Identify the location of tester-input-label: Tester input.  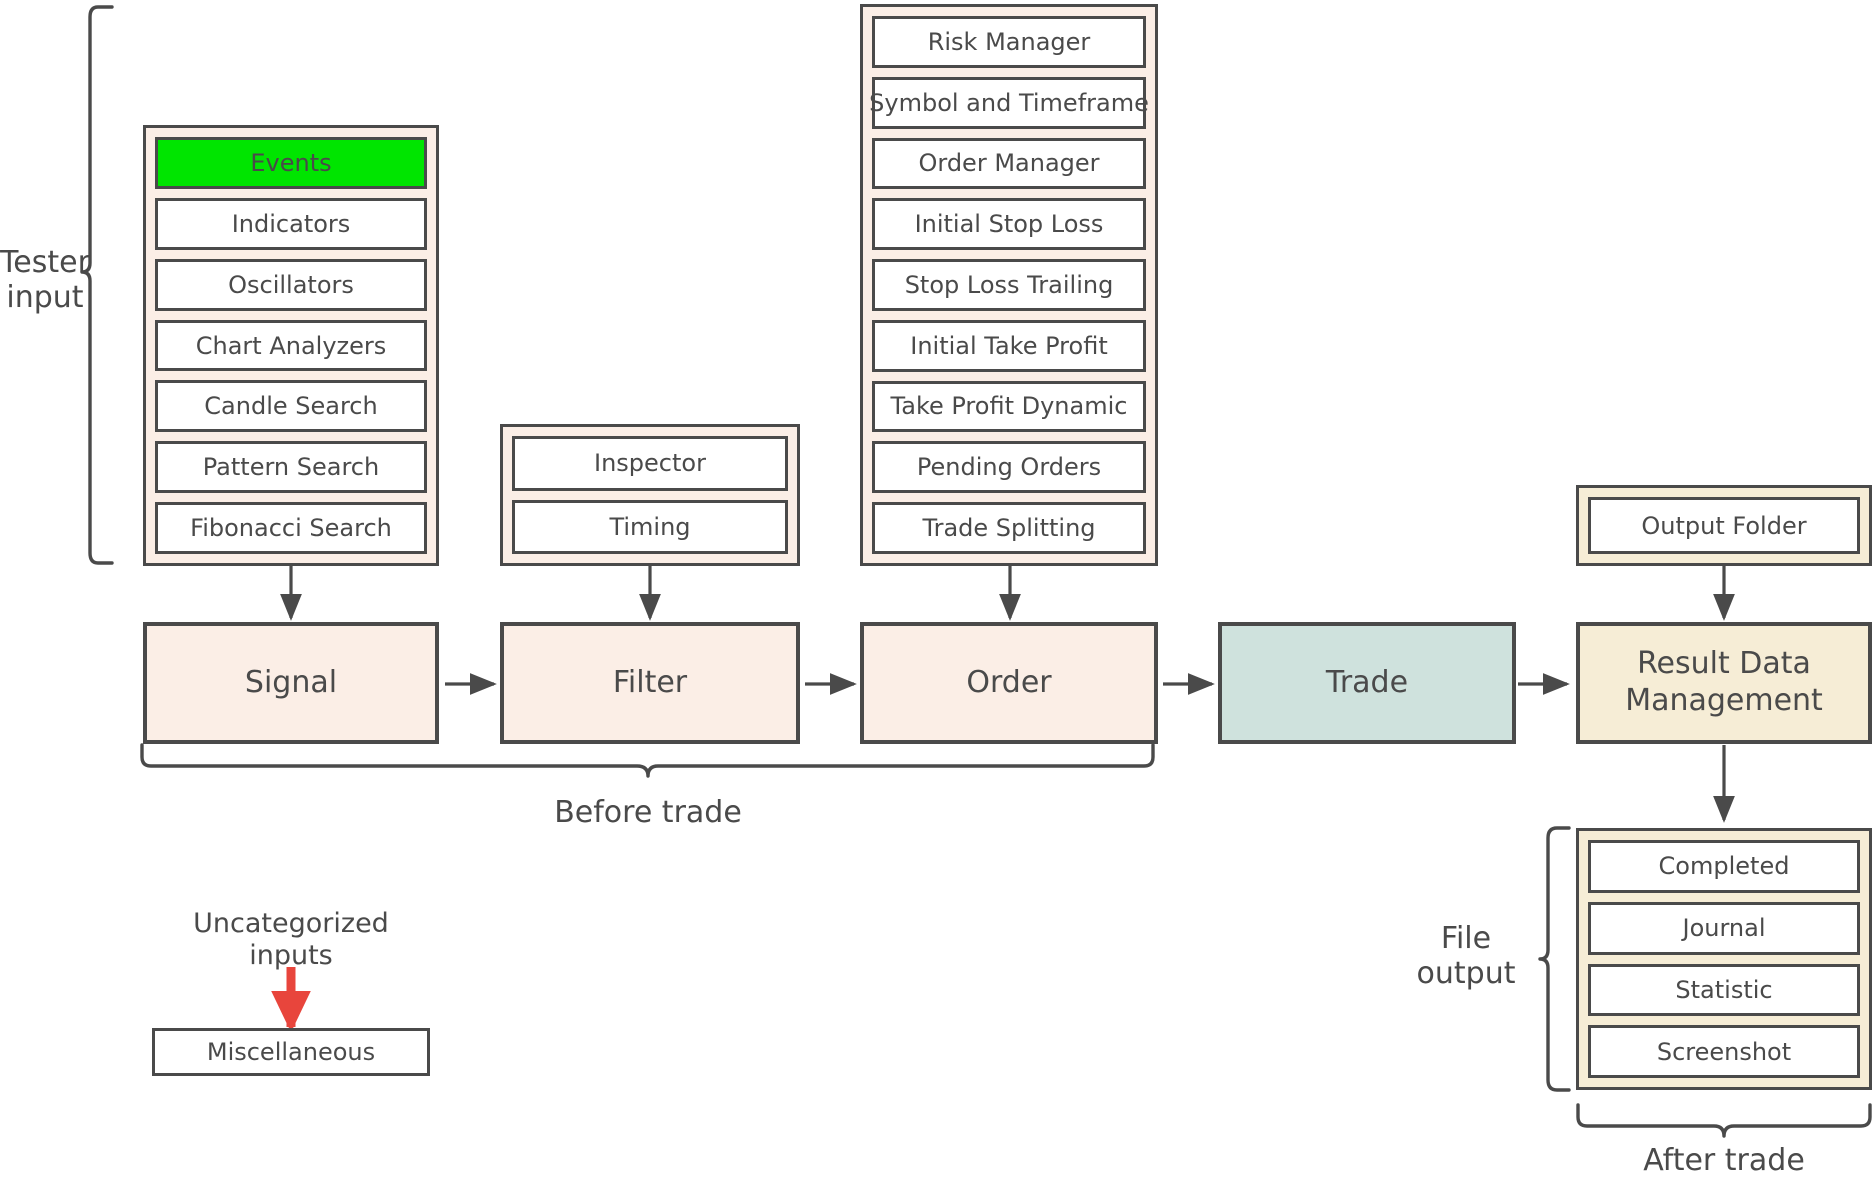
(45, 280).